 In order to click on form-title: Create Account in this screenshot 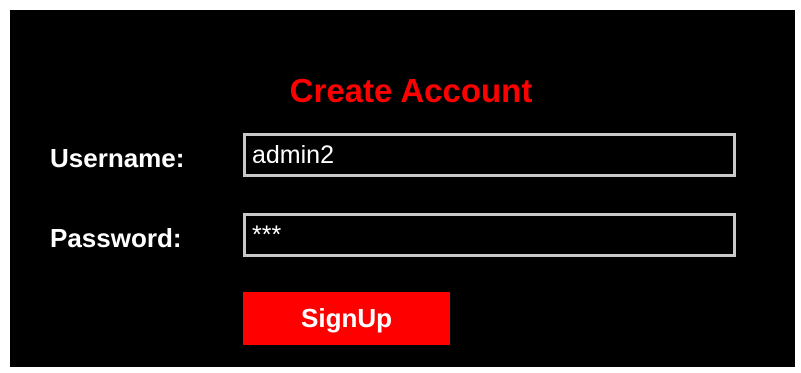, I will do `click(411, 90)`.